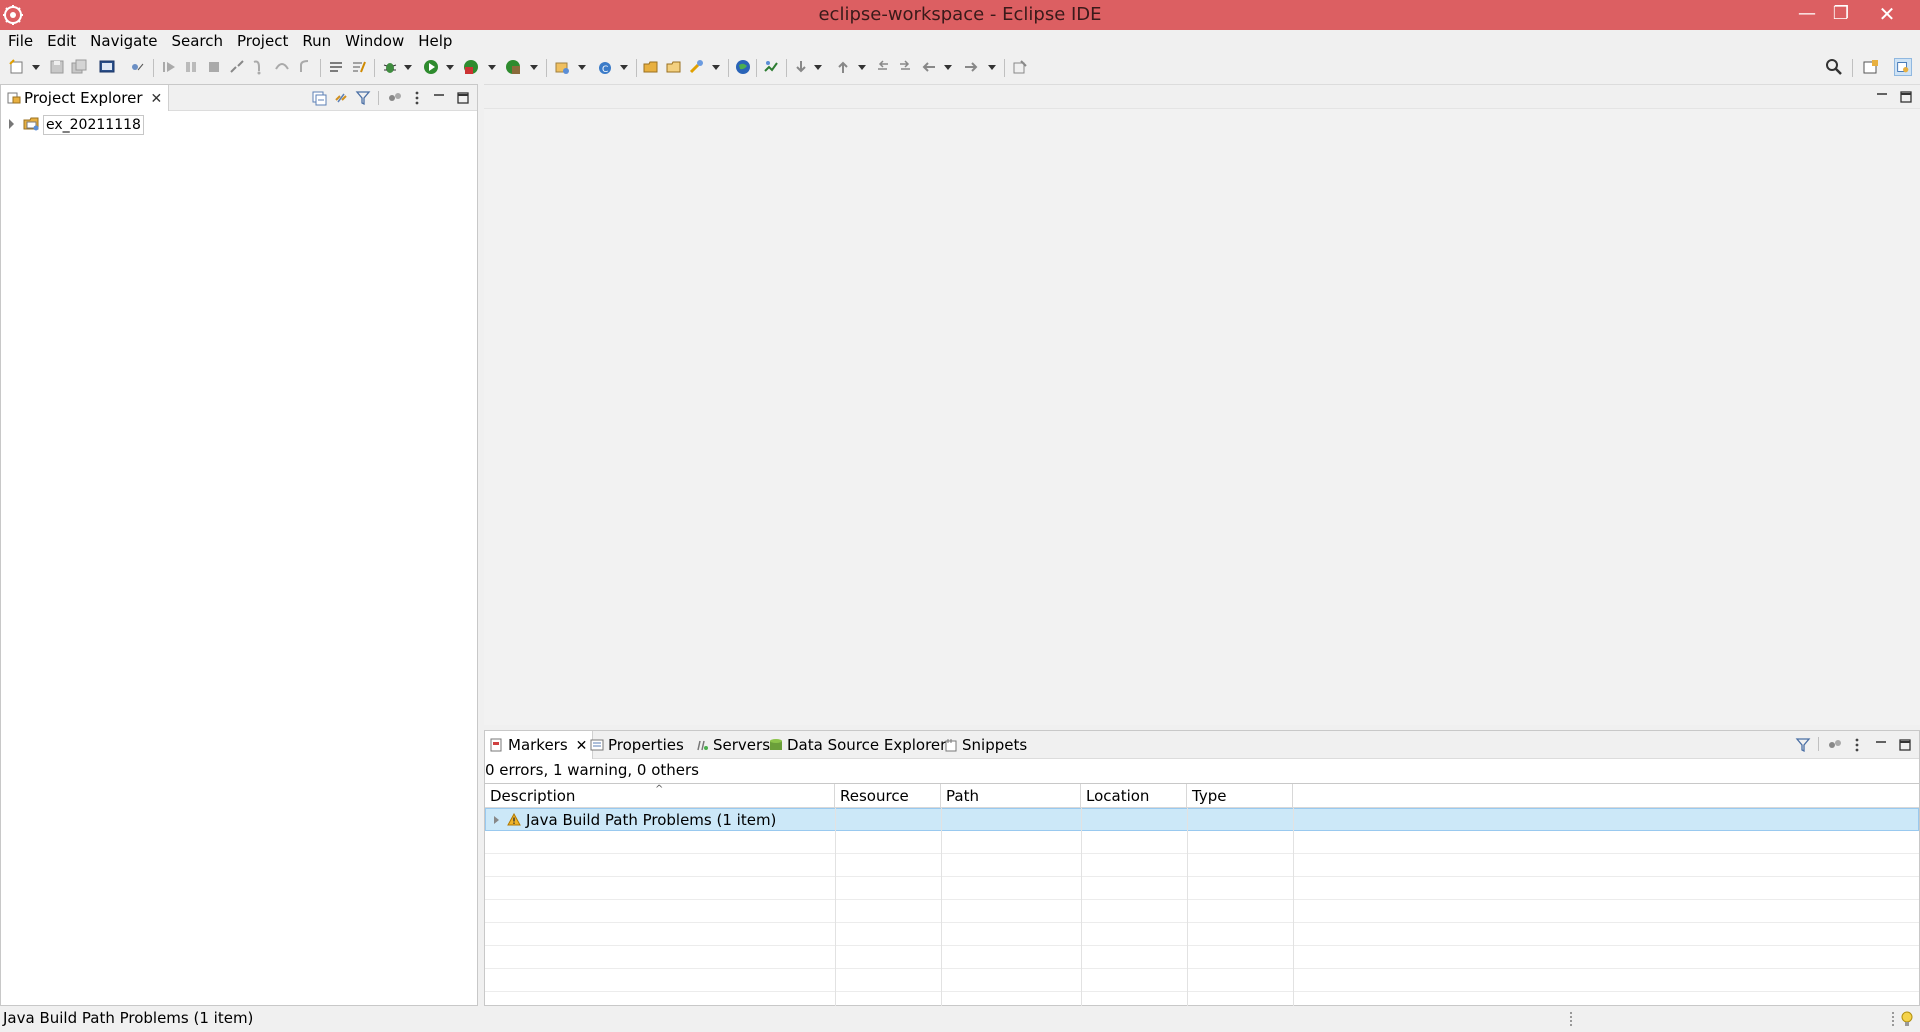 This screenshot has width=1920, height=1032. What do you see at coordinates (93, 125) in the screenshot?
I see `project-name: ex_20211118` at bounding box center [93, 125].